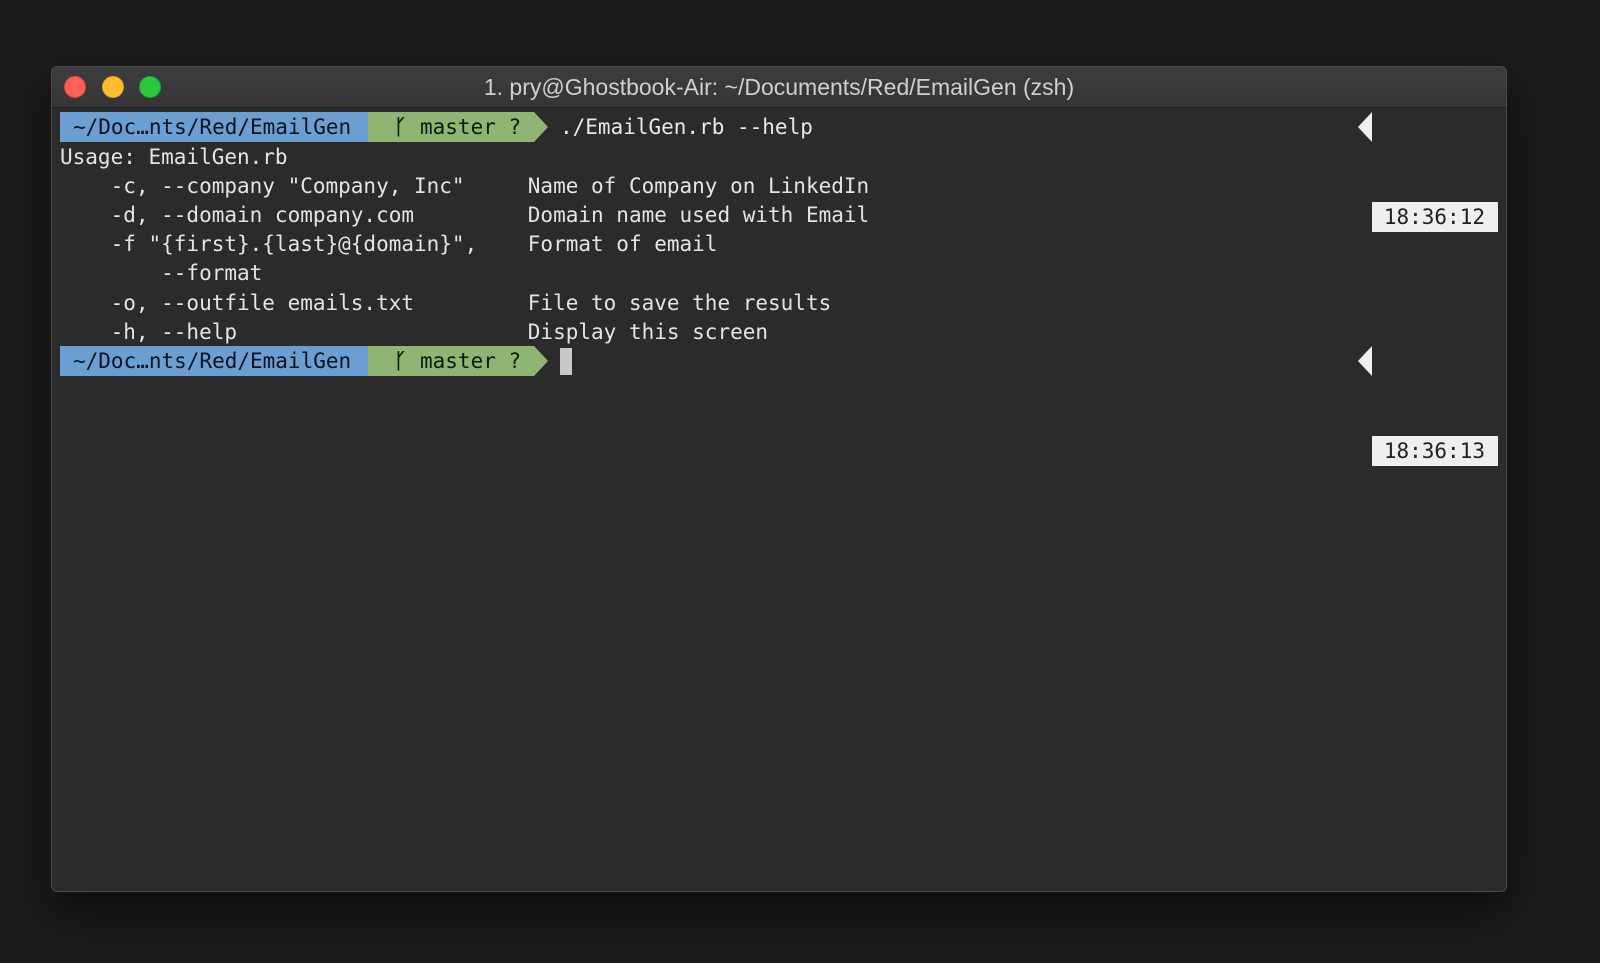 The height and width of the screenshot is (963, 1600). Describe the element at coordinates (174, 157) in the screenshot. I see `output-line: Usage: EmailGen.rb` at that location.